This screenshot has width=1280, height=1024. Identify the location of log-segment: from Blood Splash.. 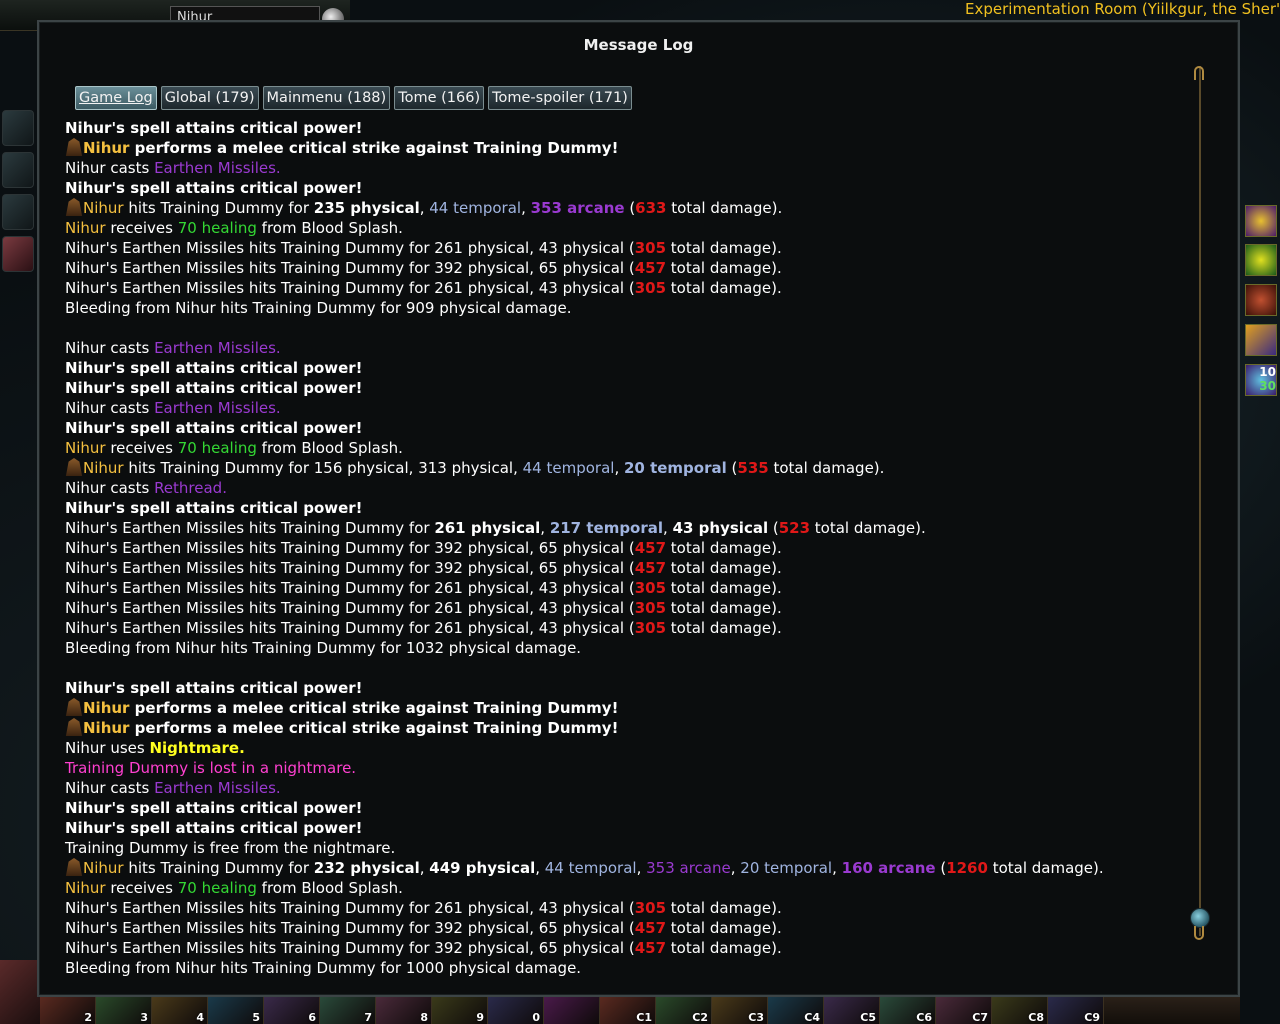
(329, 448).